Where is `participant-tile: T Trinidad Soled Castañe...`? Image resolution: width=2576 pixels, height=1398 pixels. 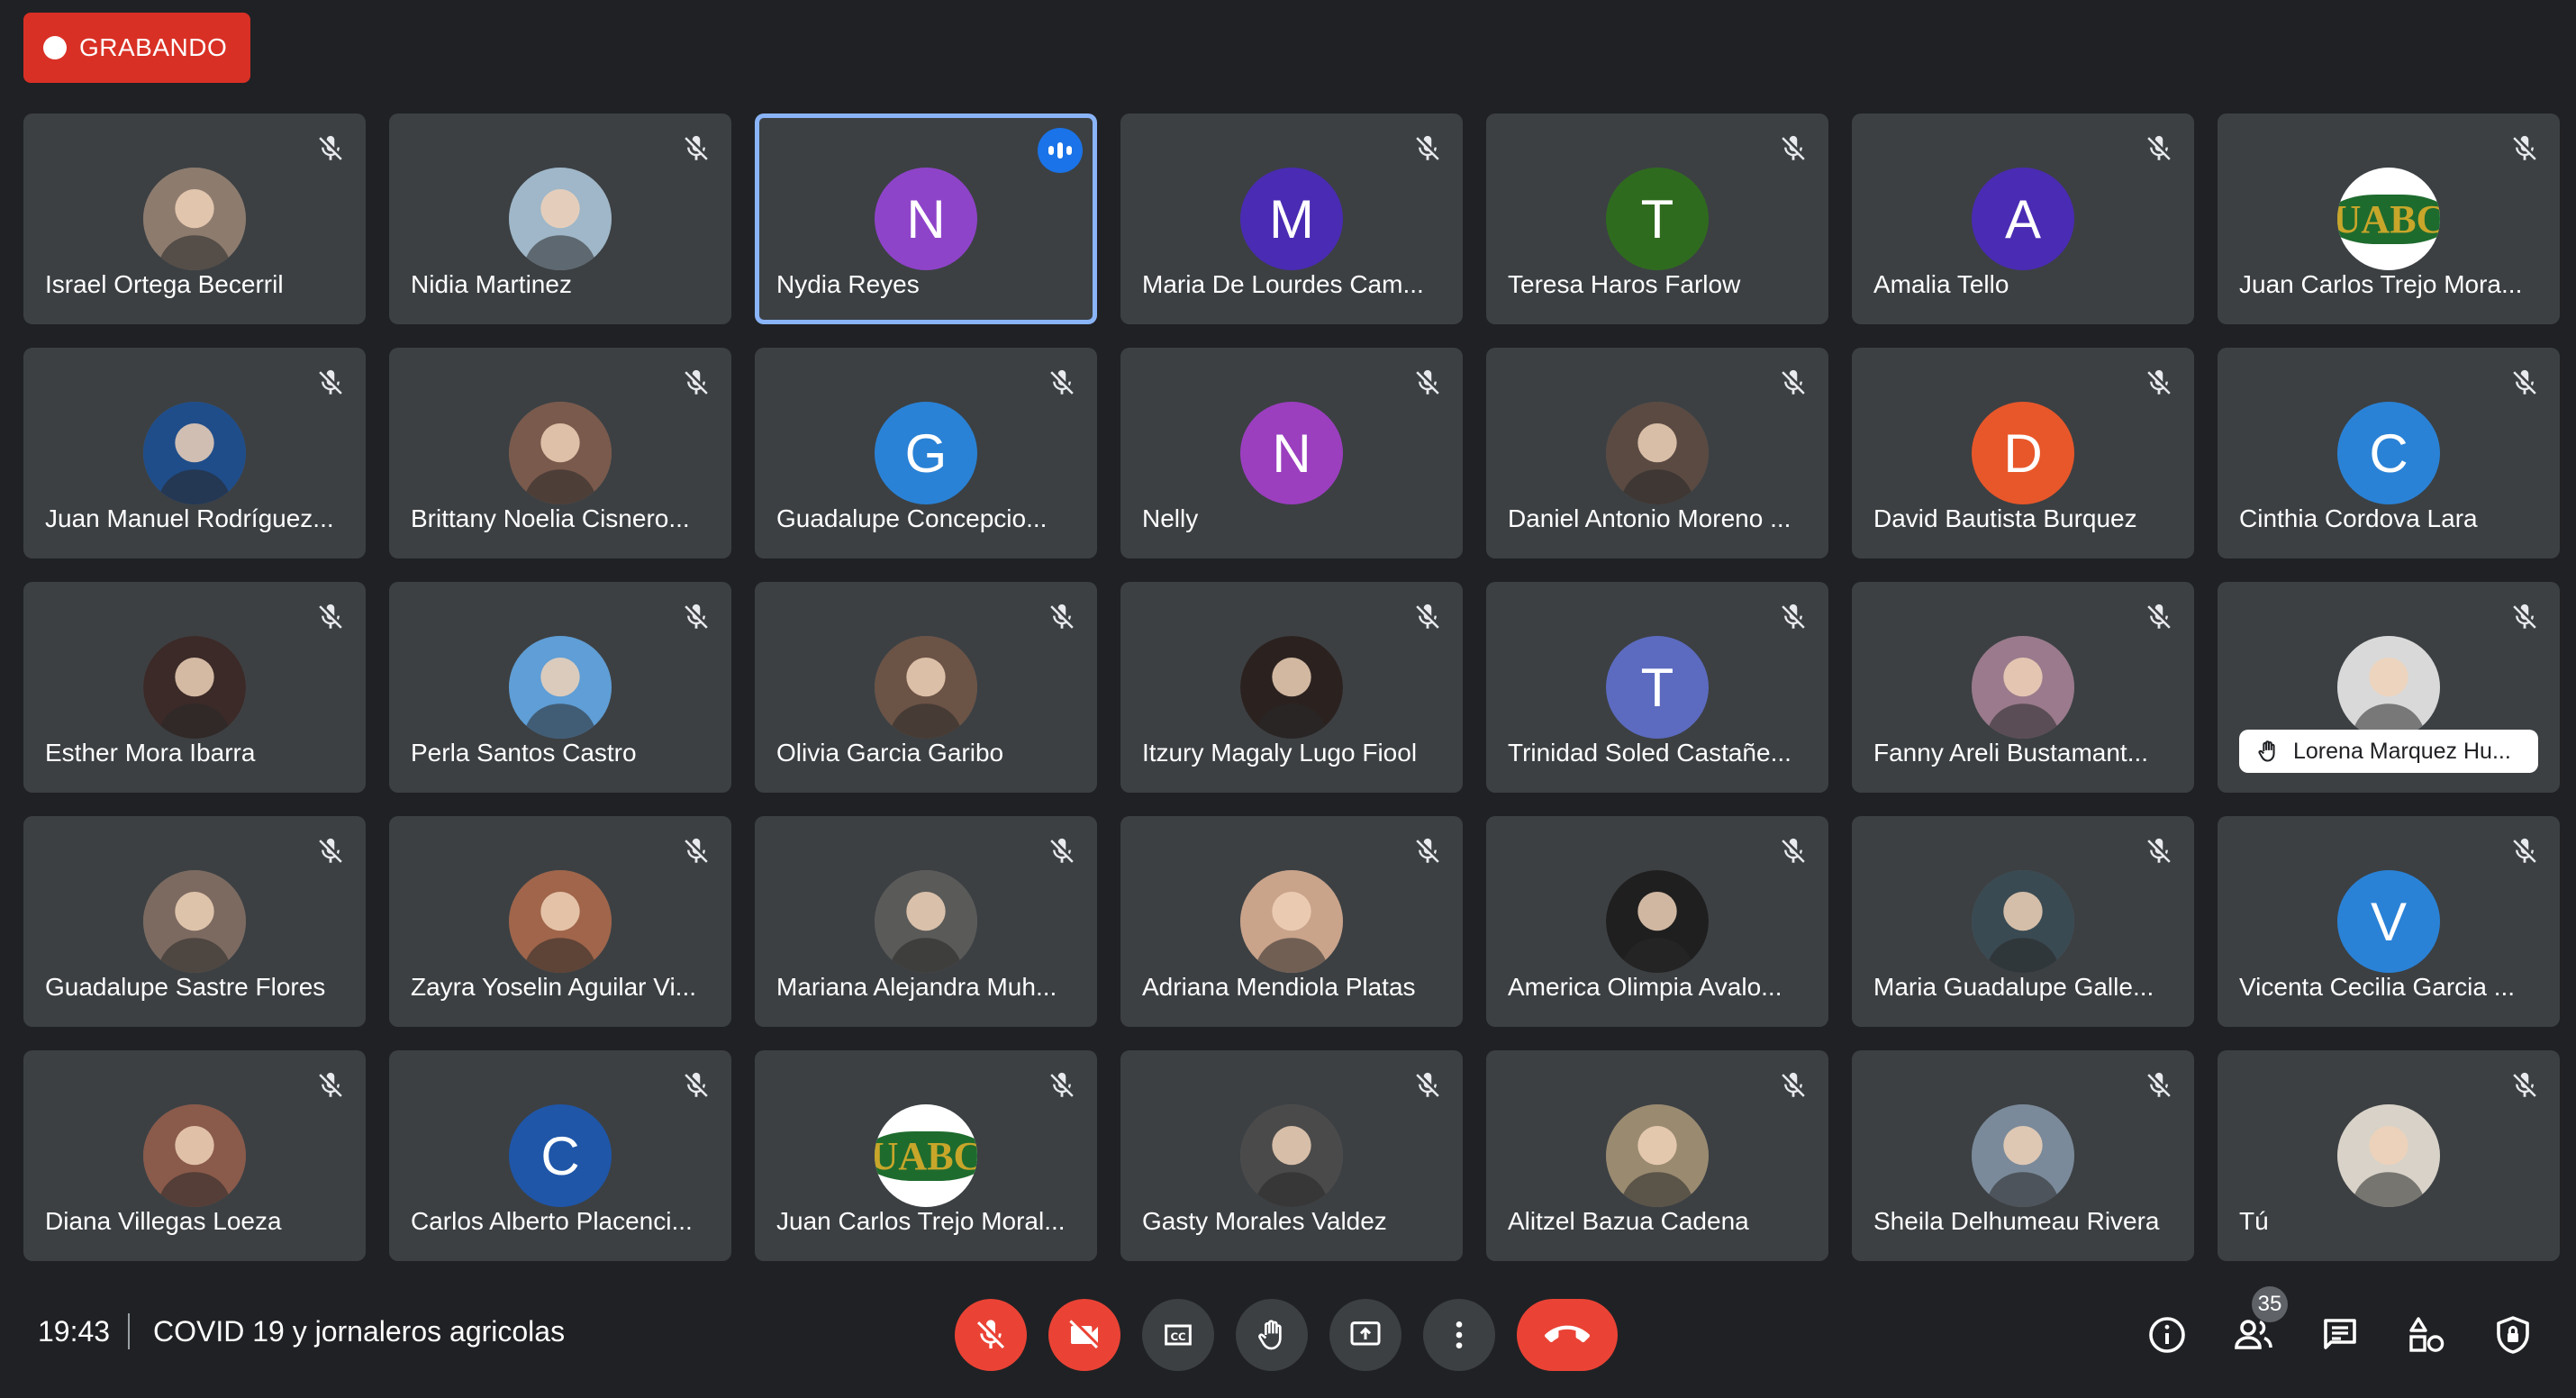
participant-tile: T Trinidad Soled Castañe... is located at coordinates (1657, 688).